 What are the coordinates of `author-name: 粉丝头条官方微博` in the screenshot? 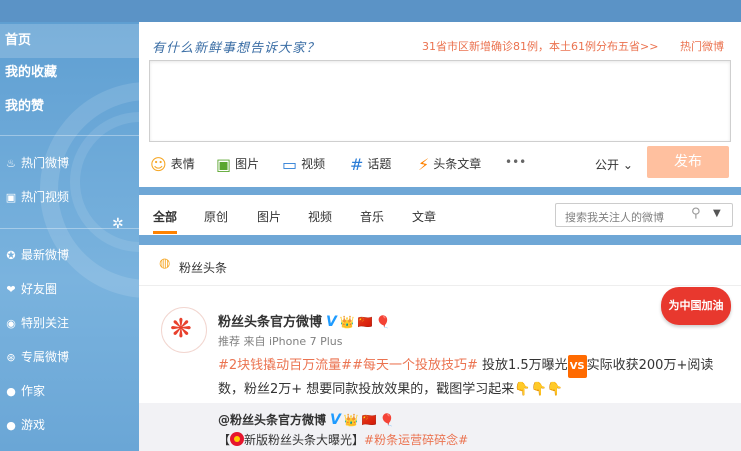 It's located at (270, 322).